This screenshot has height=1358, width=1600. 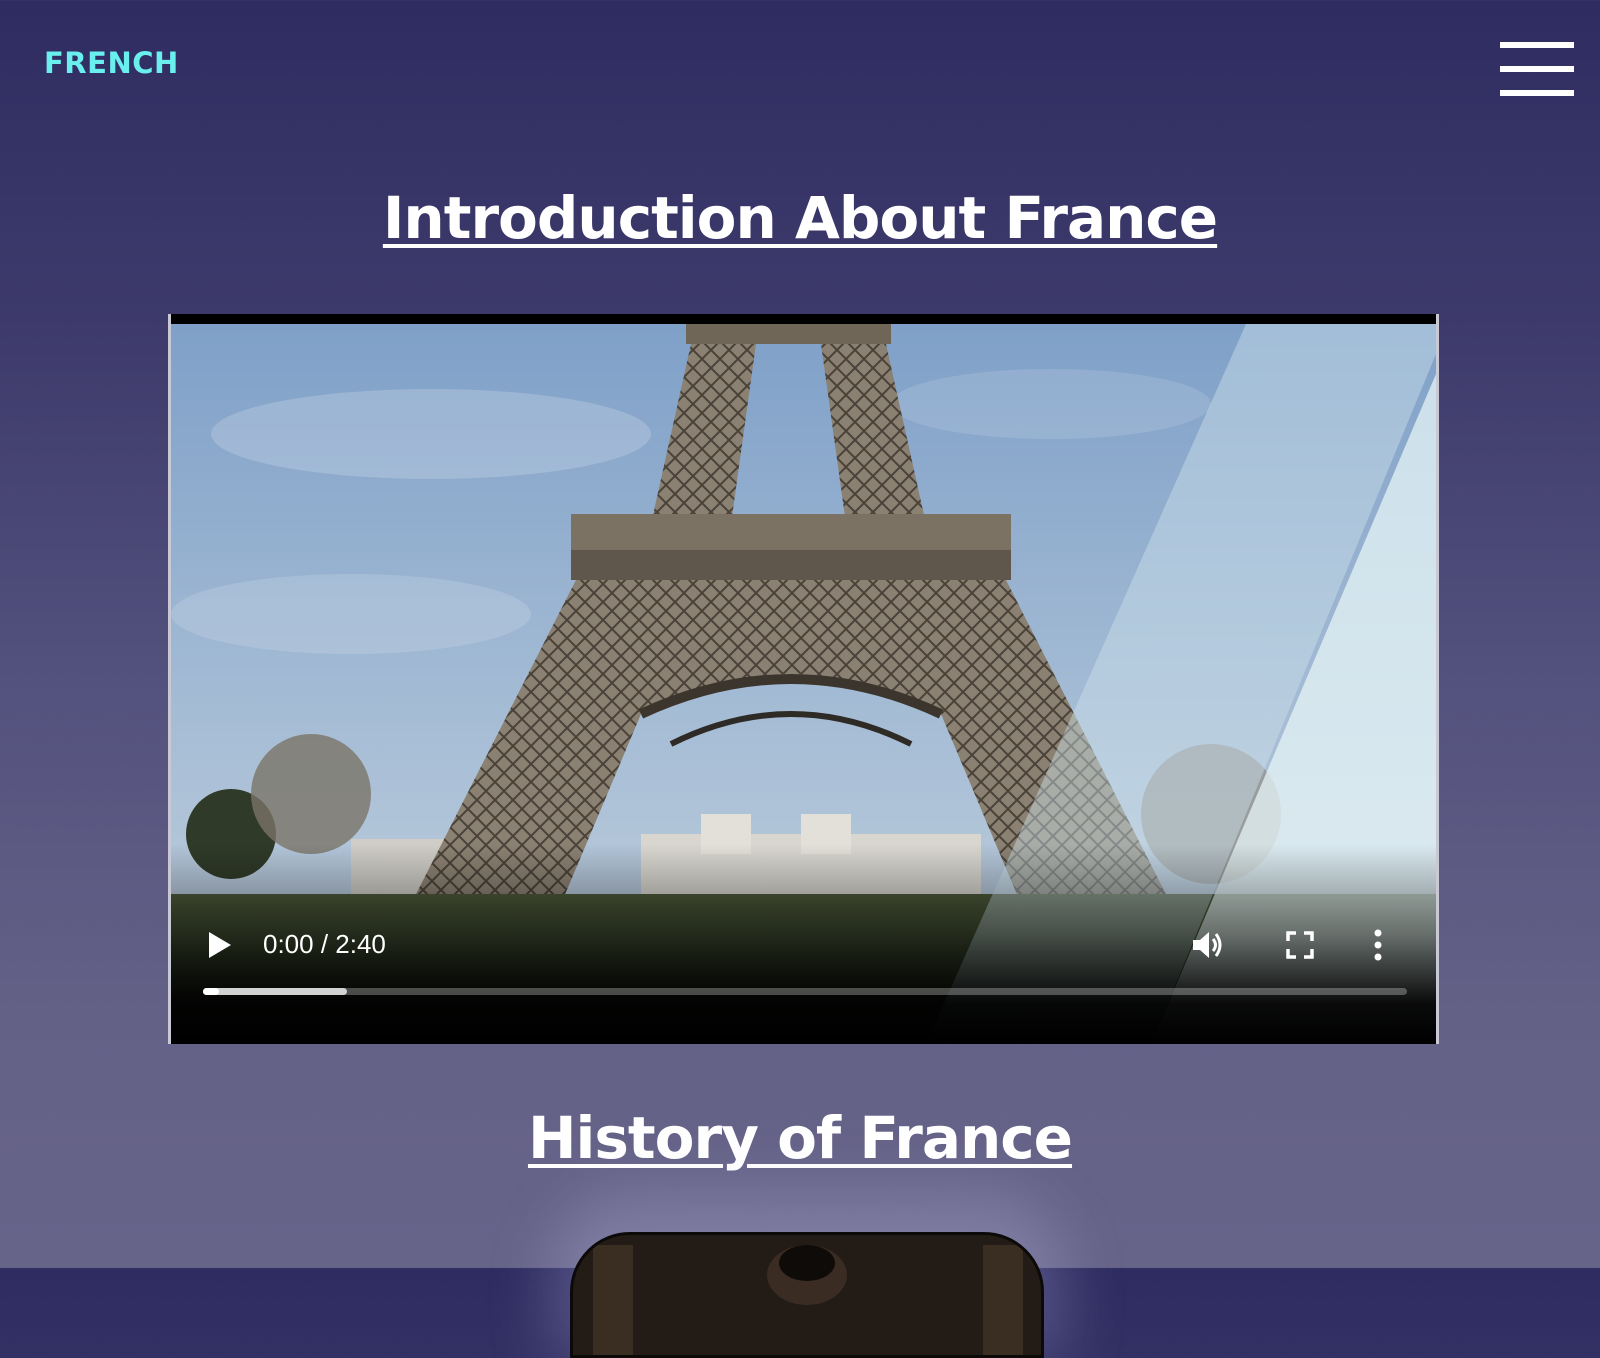 I want to click on section-title-history: History of France, so click(x=800, y=1138).